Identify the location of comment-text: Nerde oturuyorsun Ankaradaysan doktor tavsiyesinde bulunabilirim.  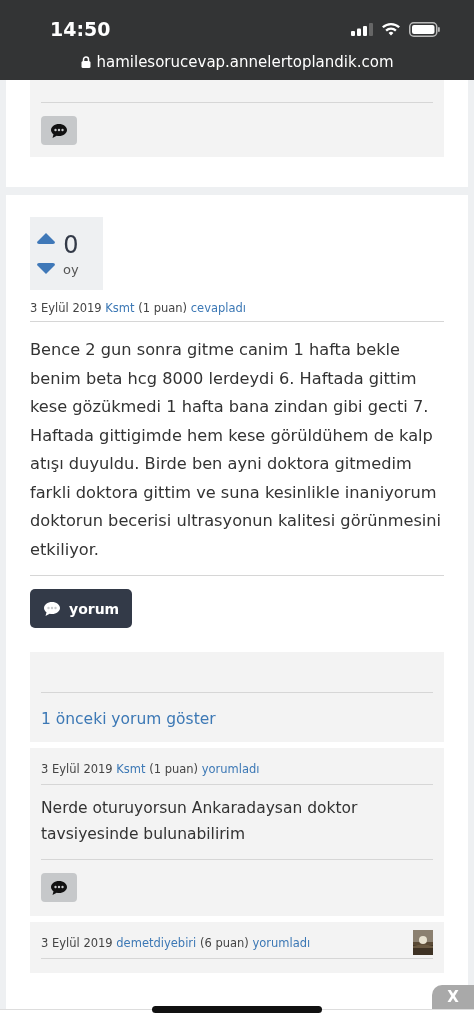
(200, 821).